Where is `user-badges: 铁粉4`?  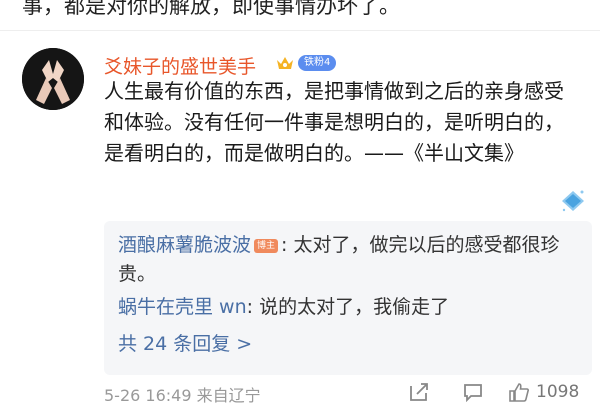
user-badges: 铁粉4 is located at coordinates (306, 63).